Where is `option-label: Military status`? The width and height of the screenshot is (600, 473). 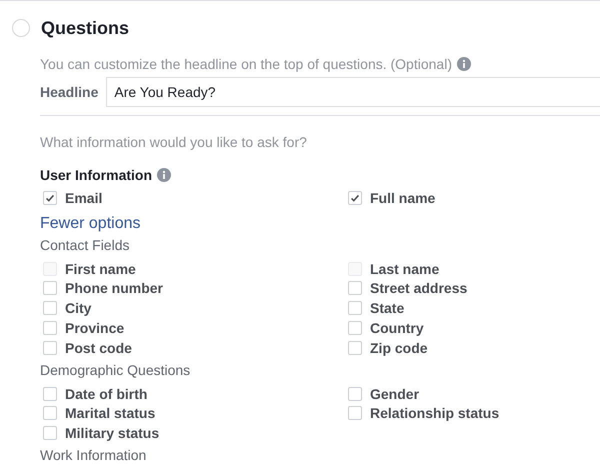
option-label: Military status is located at coordinates (112, 433).